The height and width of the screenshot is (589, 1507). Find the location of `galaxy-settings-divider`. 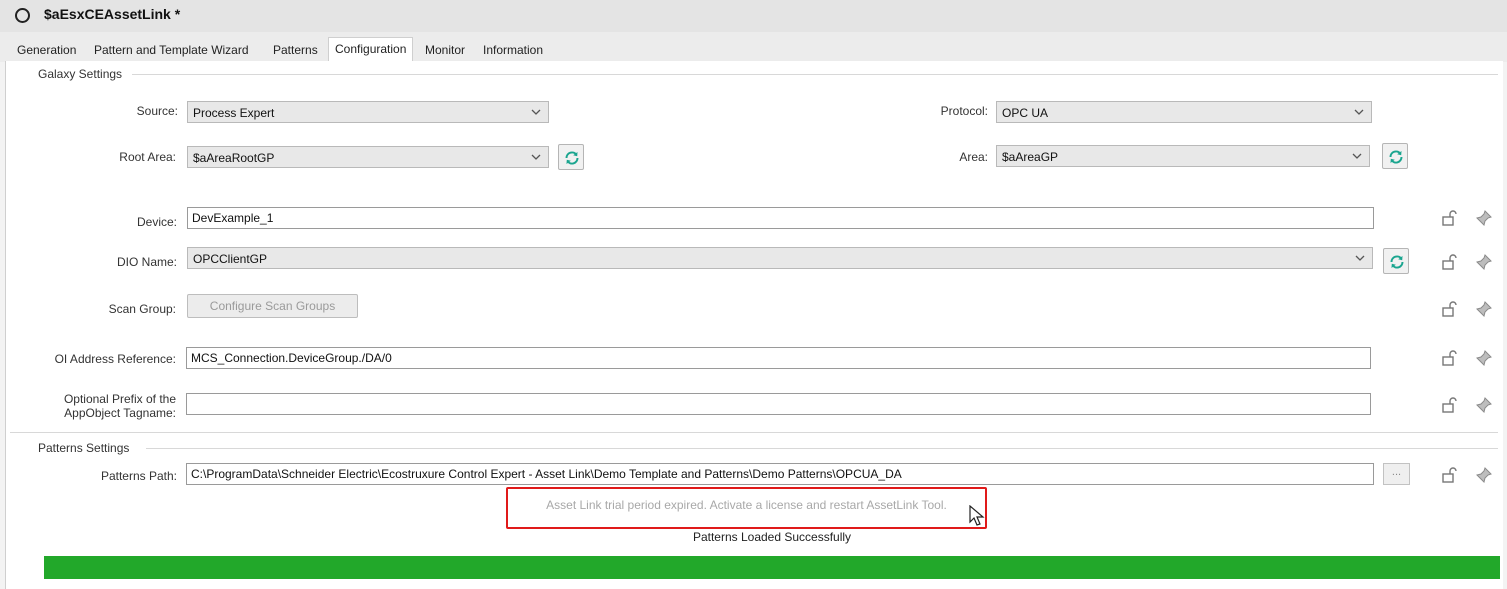

galaxy-settings-divider is located at coordinates (815, 74).